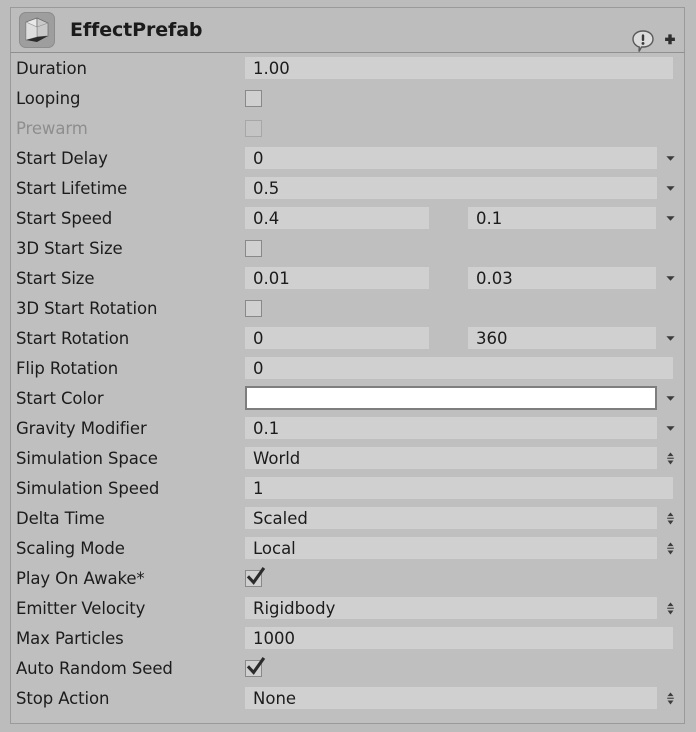  Describe the element at coordinates (451, 518) in the screenshot. I see `dropdown-delta-time: Scaled` at that location.